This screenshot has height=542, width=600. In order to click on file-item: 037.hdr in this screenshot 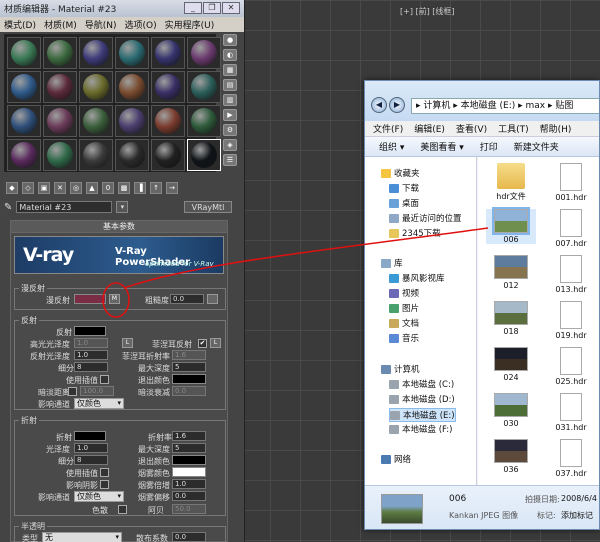, I will do `click(571, 458)`.